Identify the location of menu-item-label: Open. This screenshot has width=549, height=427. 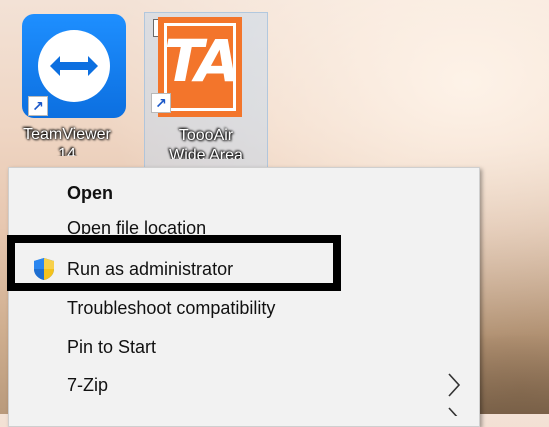
(90, 192).